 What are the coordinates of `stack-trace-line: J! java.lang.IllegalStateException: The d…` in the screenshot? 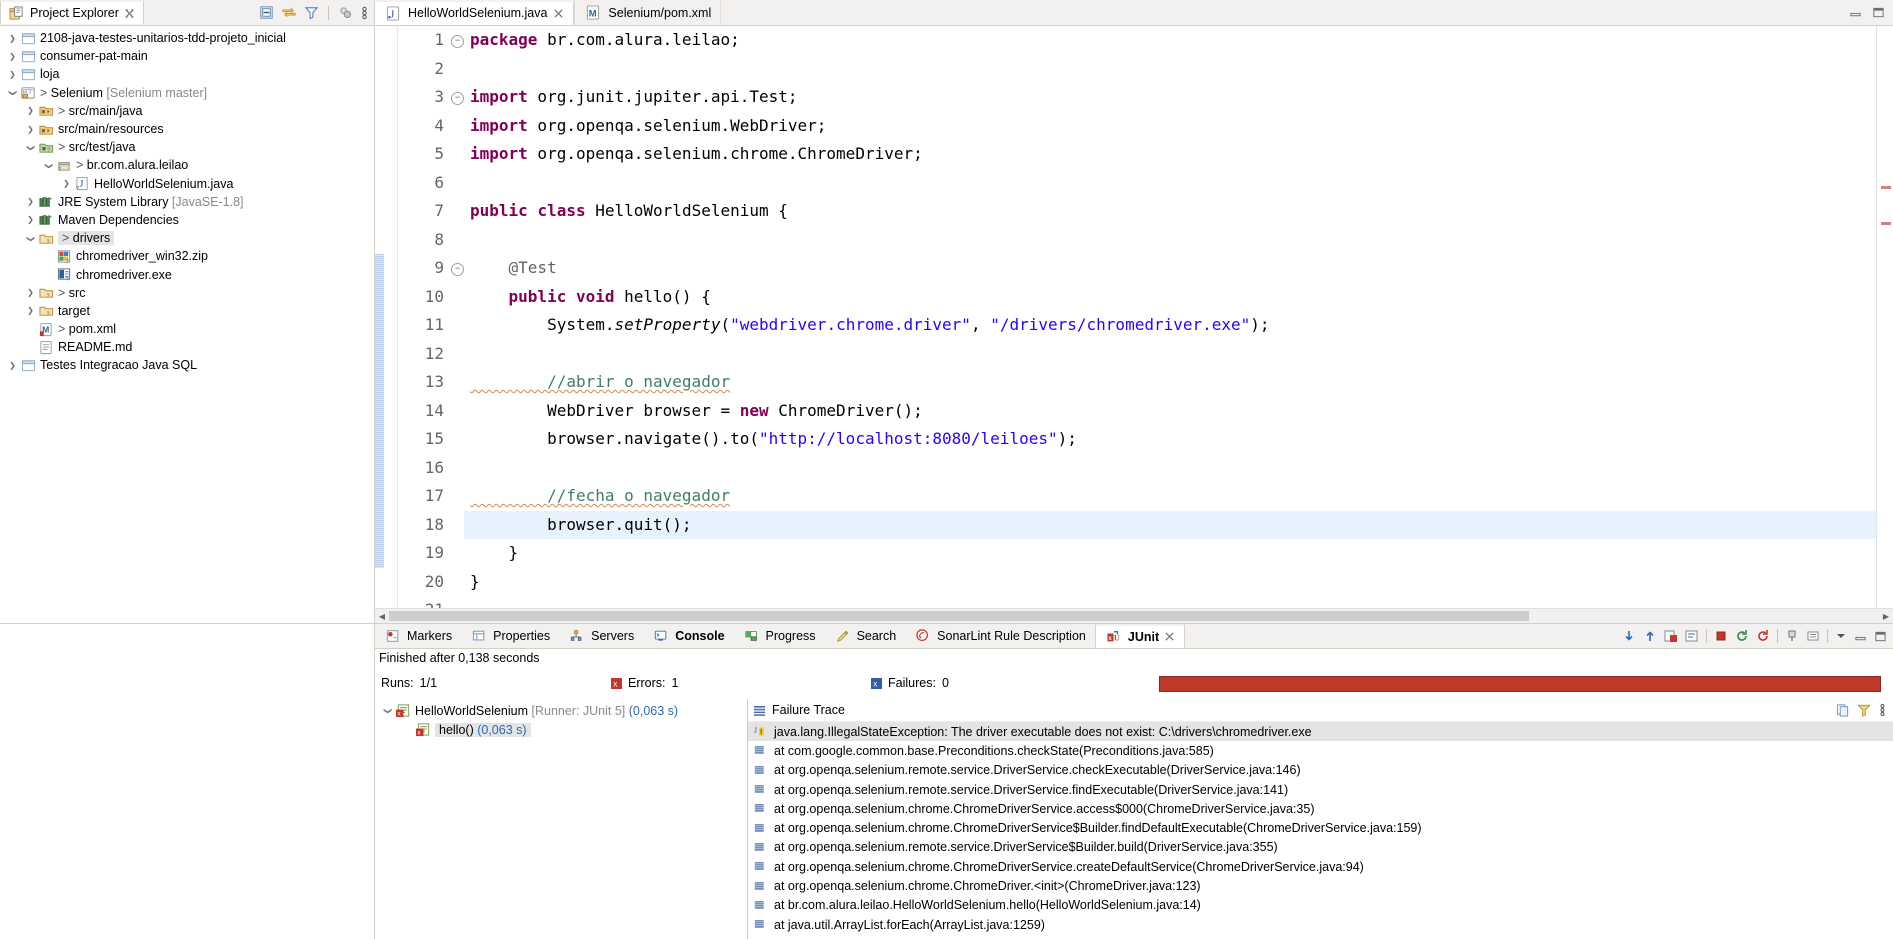 It's located at (1320, 732).